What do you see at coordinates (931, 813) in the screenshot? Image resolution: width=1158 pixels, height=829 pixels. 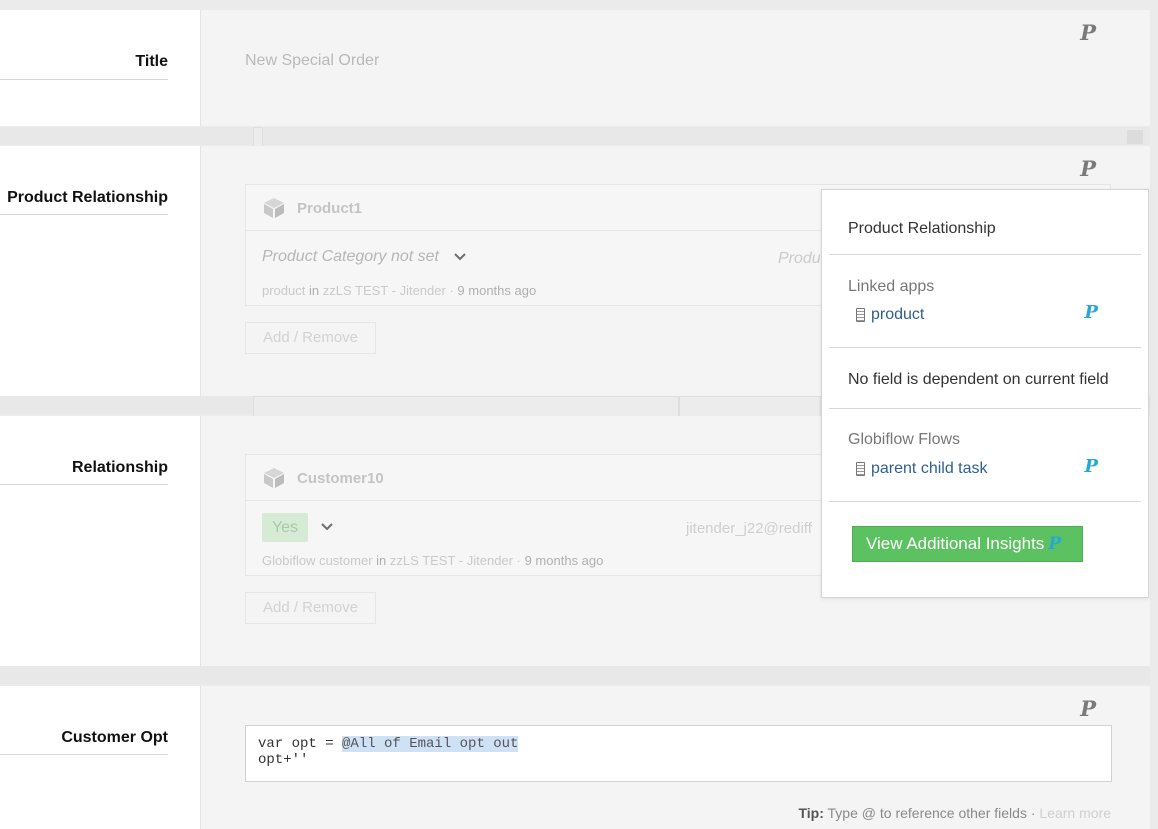 I see `tip-body: Type @ to reference other fields ·` at bounding box center [931, 813].